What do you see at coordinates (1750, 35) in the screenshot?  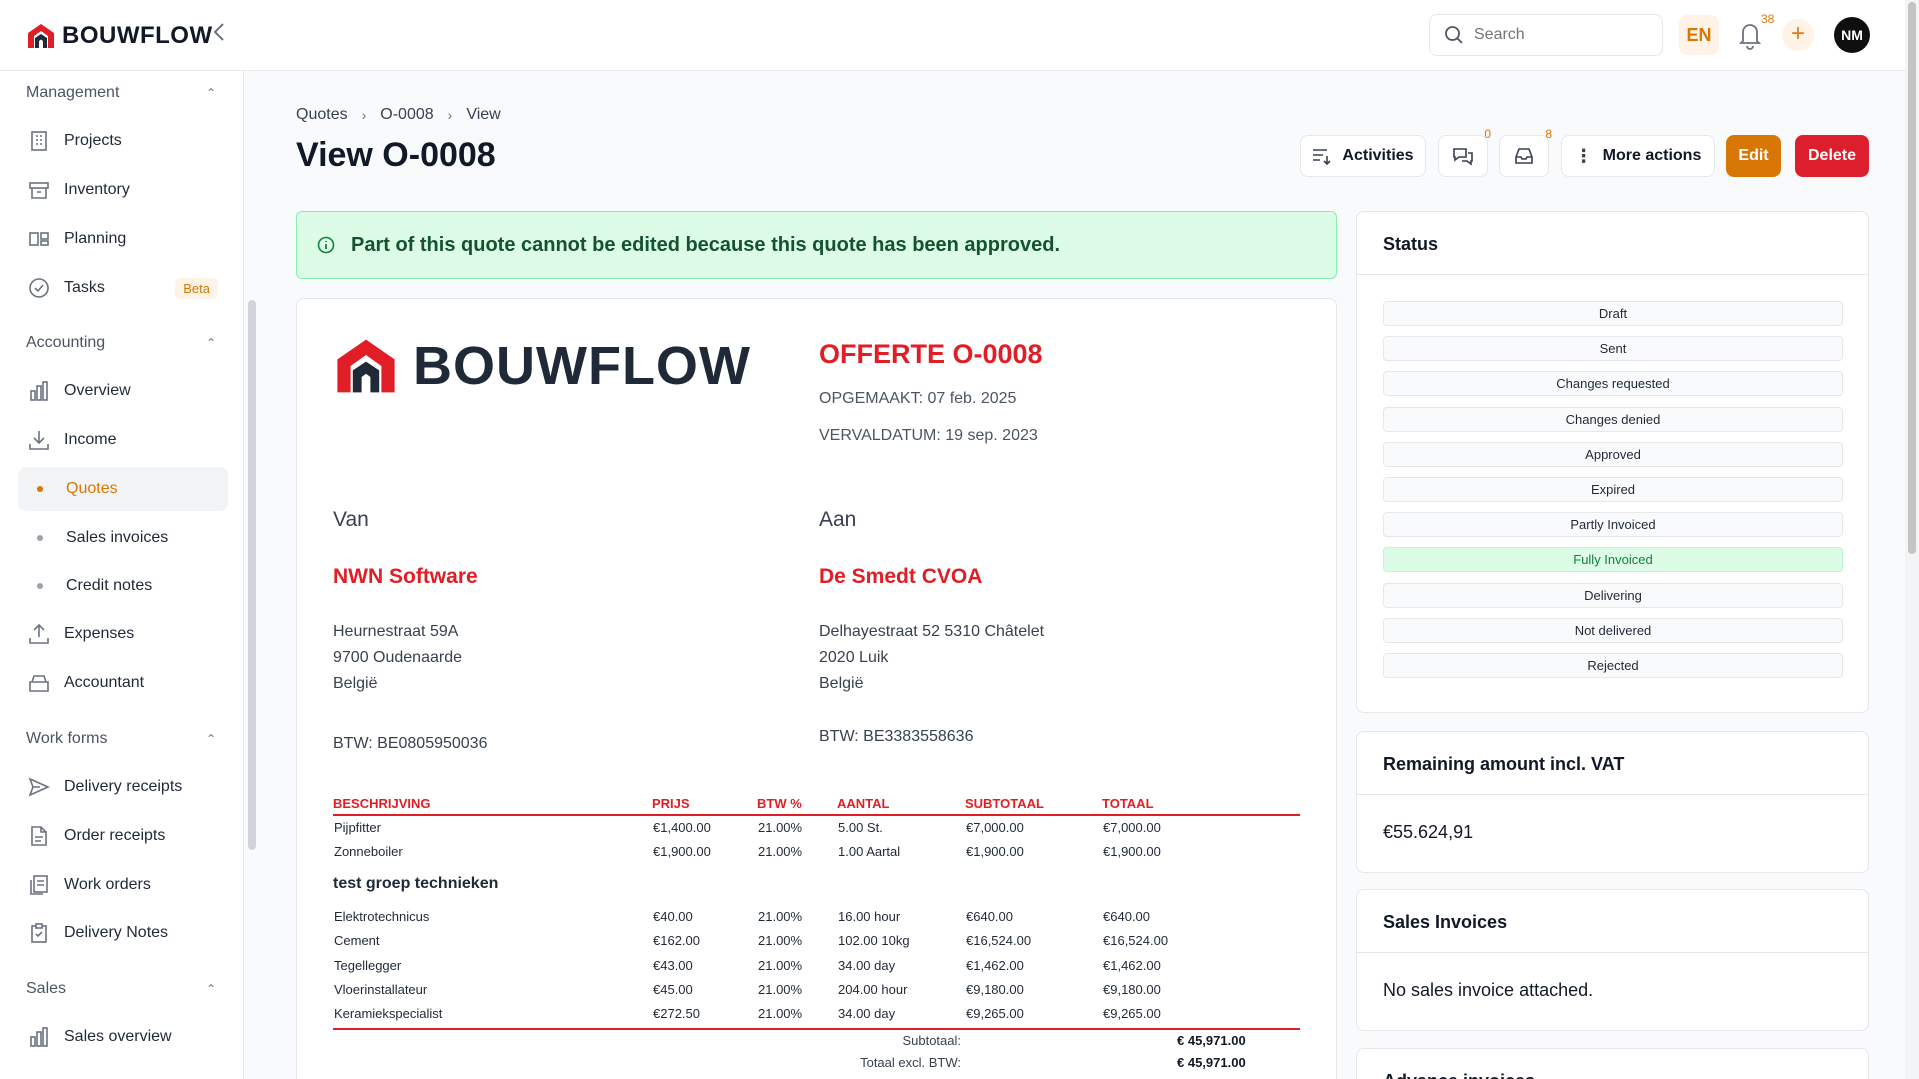 I see `bell-icon` at bounding box center [1750, 35].